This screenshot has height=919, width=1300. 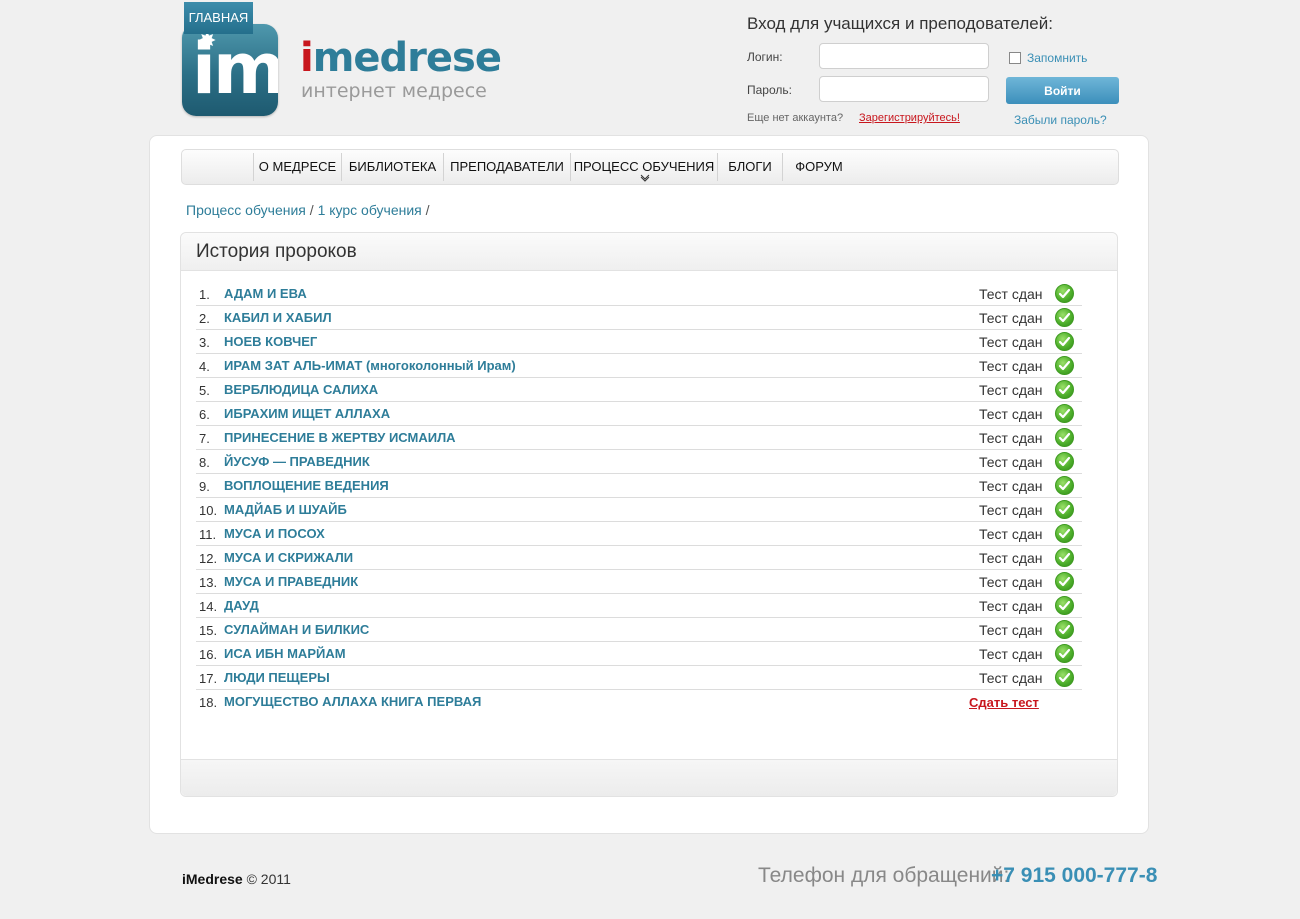 What do you see at coordinates (208, 702) in the screenshot?
I see `lesson-number: 18.` at bounding box center [208, 702].